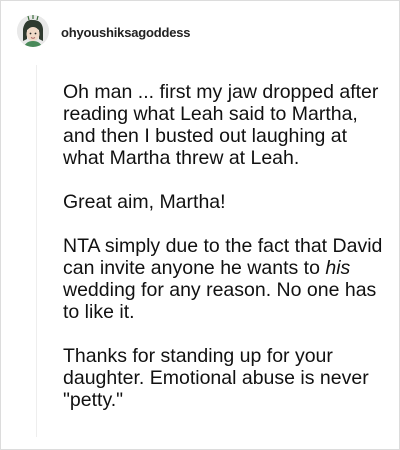  Describe the element at coordinates (36, 251) in the screenshot. I see `thread-line` at that location.